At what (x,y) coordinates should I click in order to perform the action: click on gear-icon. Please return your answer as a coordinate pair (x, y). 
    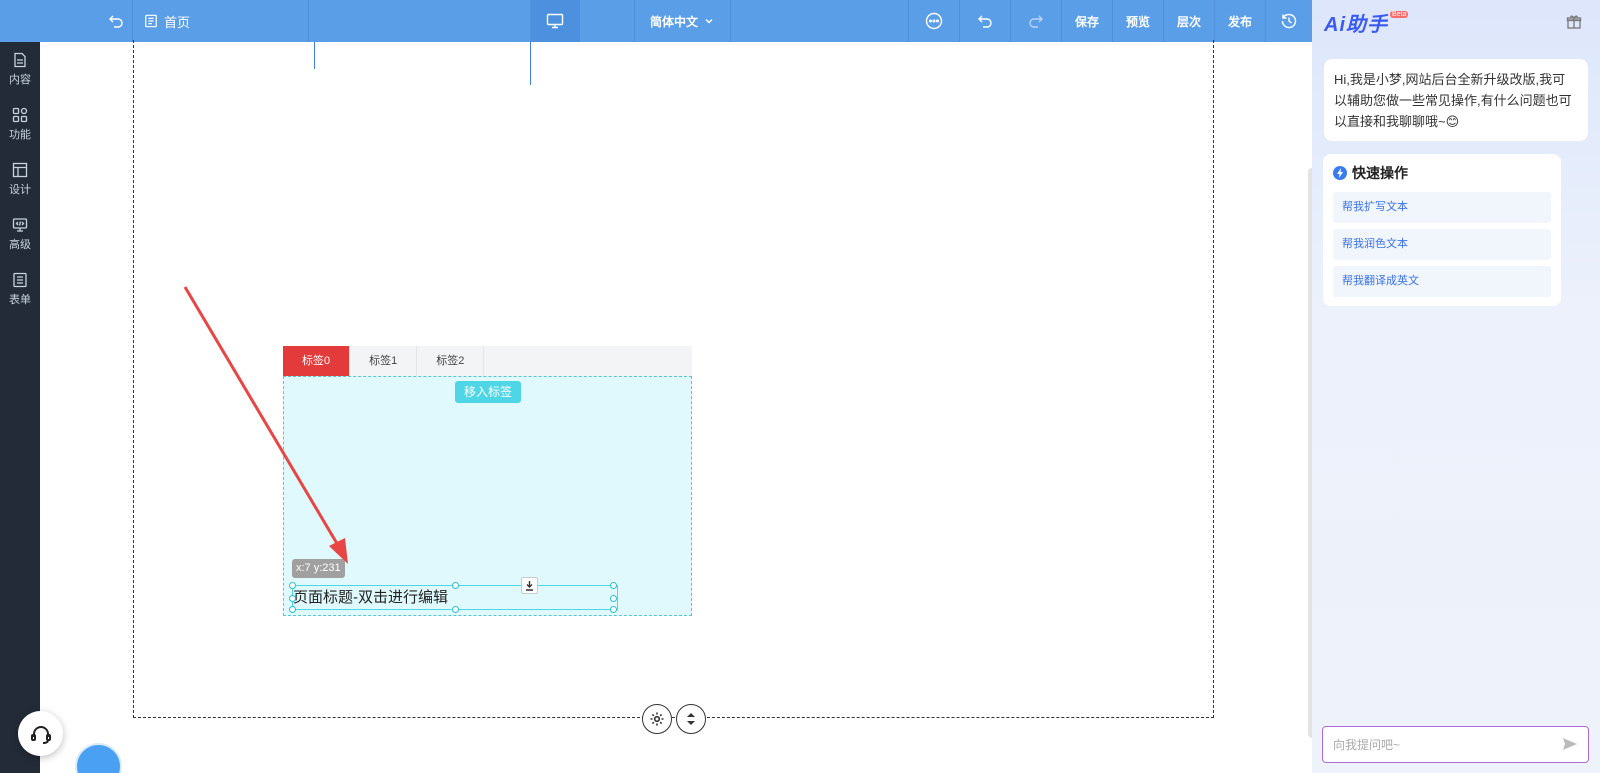
    Looking at the image, I should click on (657, 719).